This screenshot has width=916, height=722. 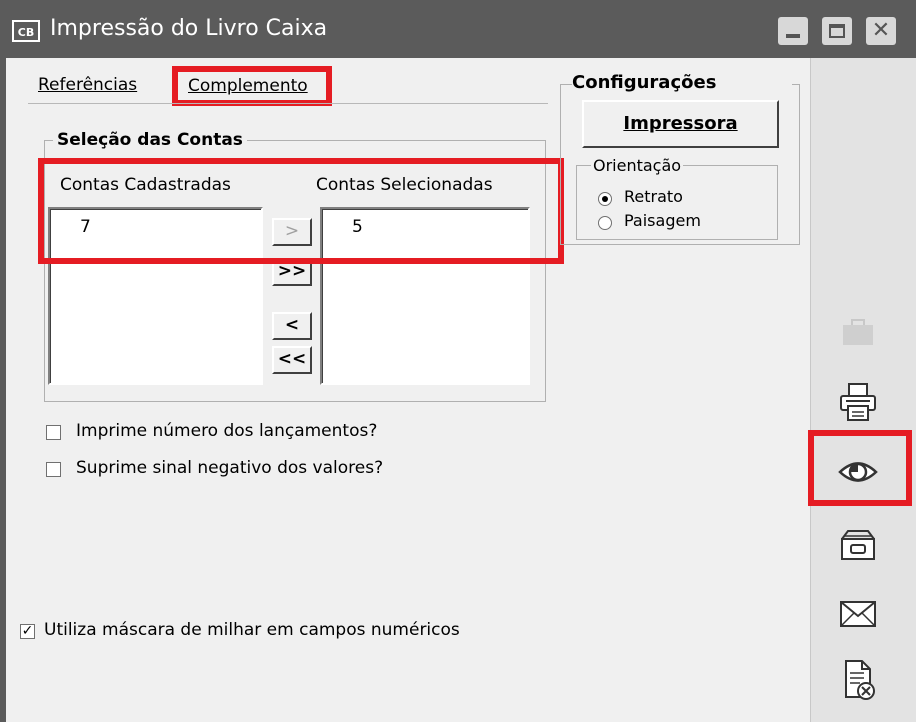 I want to click on disk-drawer-icon, so click(x=858, y=546).